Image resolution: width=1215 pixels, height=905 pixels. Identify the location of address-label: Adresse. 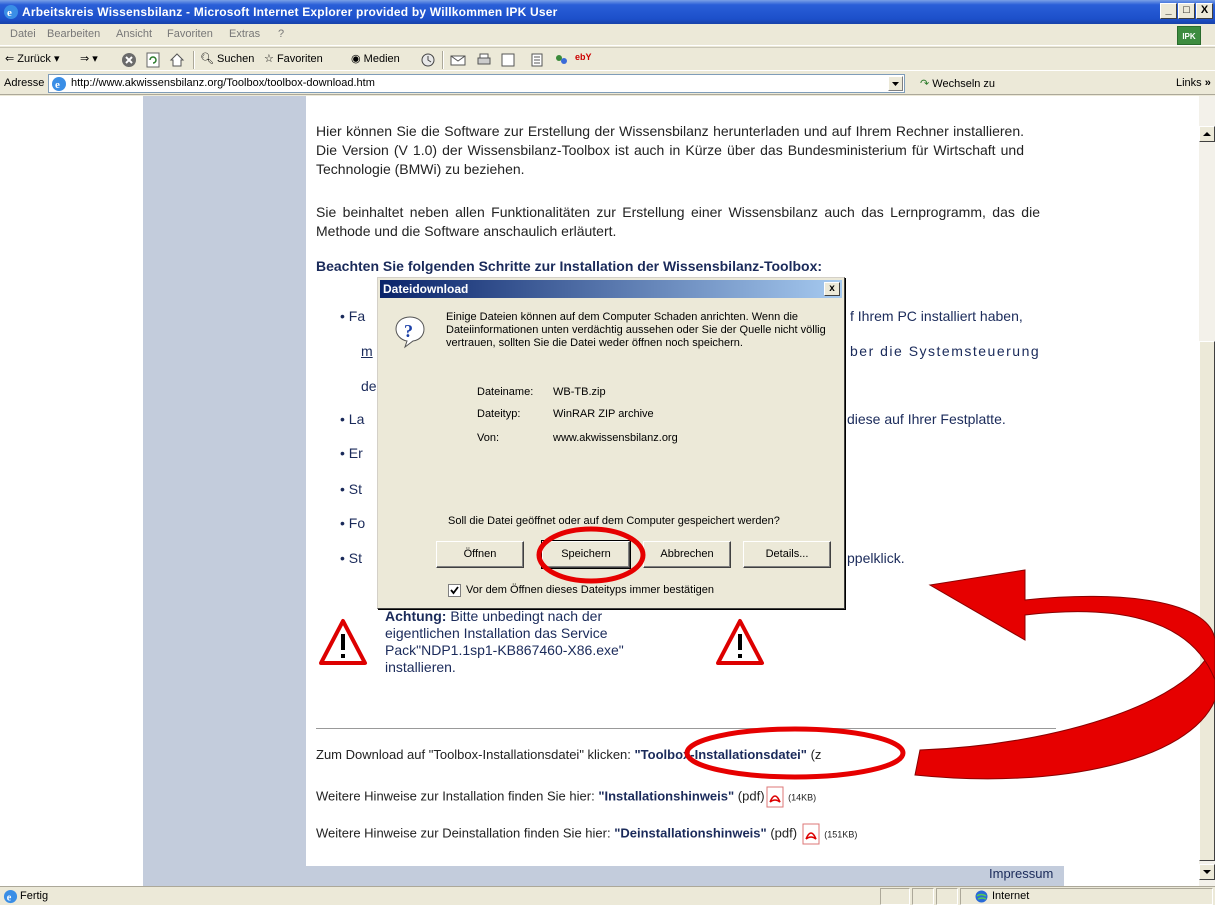
(24, 83).